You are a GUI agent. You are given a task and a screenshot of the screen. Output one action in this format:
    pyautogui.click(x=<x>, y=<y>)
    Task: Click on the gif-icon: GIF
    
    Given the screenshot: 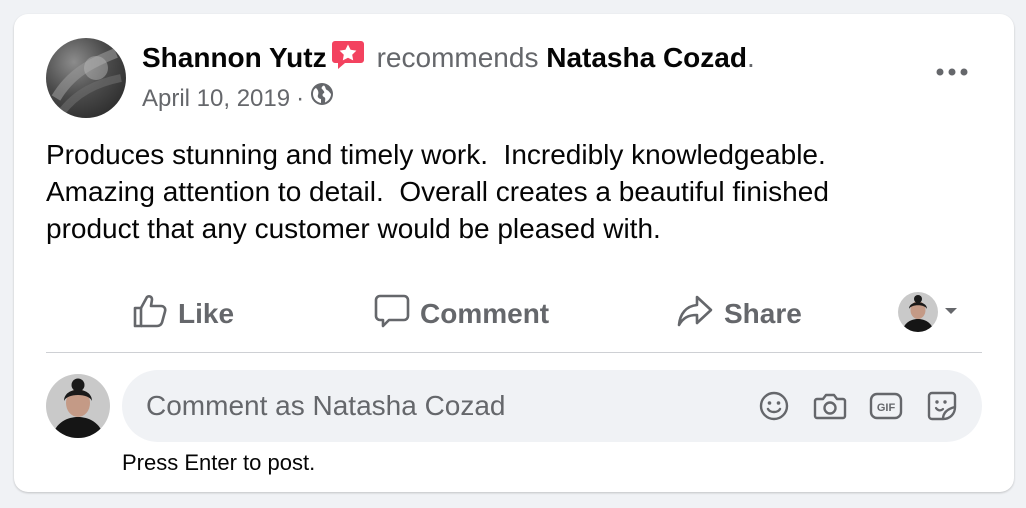 What is the action you would take?
    pyautogui.click(x=886, y=406)
    